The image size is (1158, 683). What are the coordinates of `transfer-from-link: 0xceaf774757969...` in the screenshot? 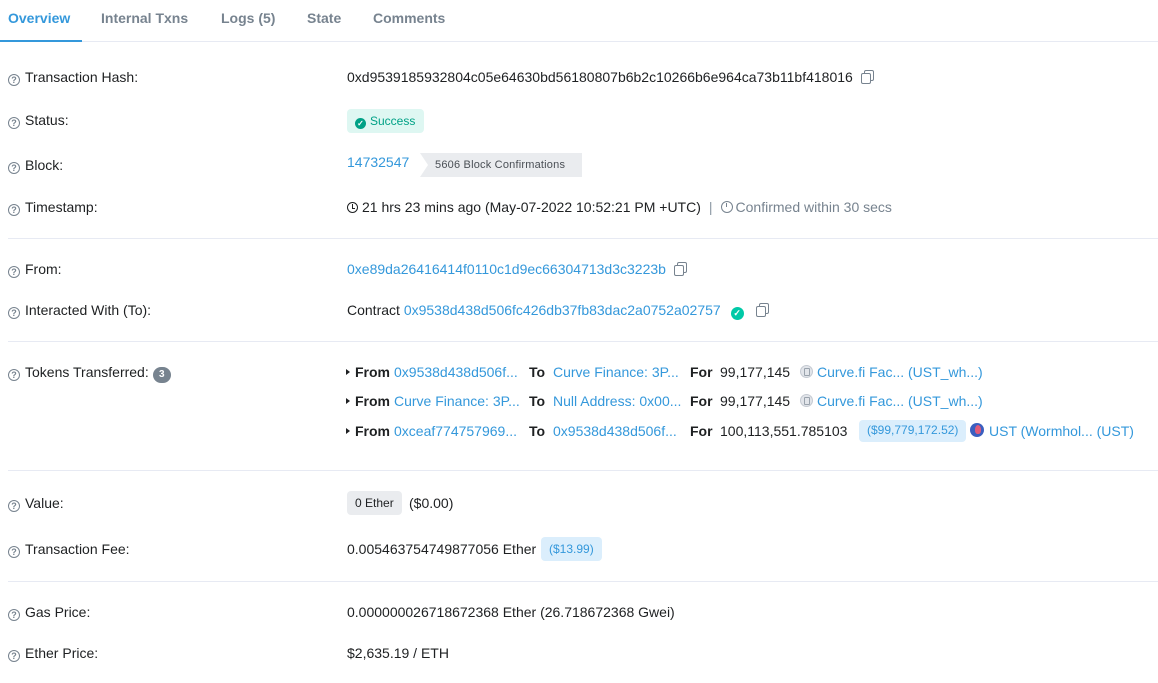 It's located at (455, 431).